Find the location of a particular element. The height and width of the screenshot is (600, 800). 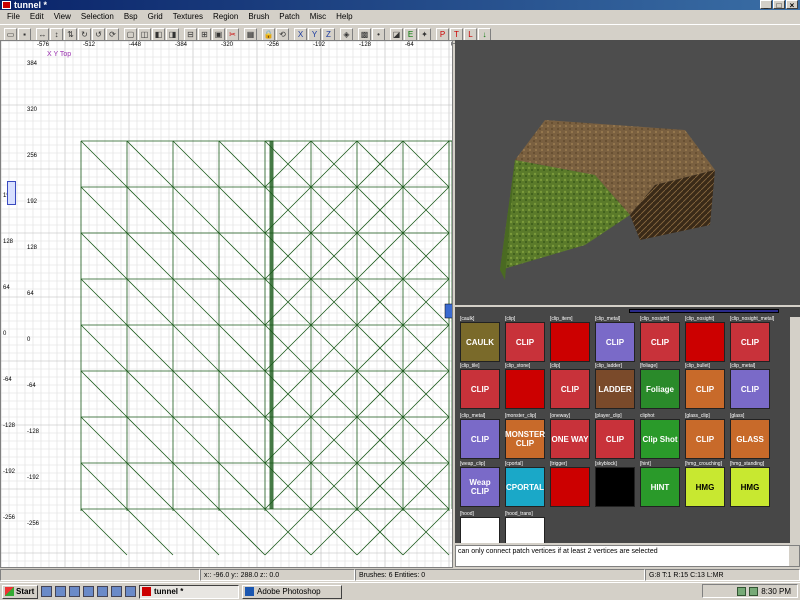

menu-grid: Grid is located at coordinates (155, 17).